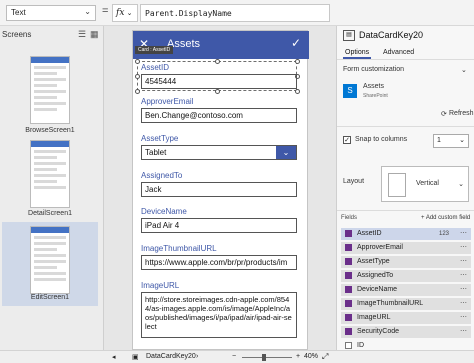  Describe the element at coordinates (154, 50) in the screenshot. I see `selected-card-tag: Card : AssetID` at that location.